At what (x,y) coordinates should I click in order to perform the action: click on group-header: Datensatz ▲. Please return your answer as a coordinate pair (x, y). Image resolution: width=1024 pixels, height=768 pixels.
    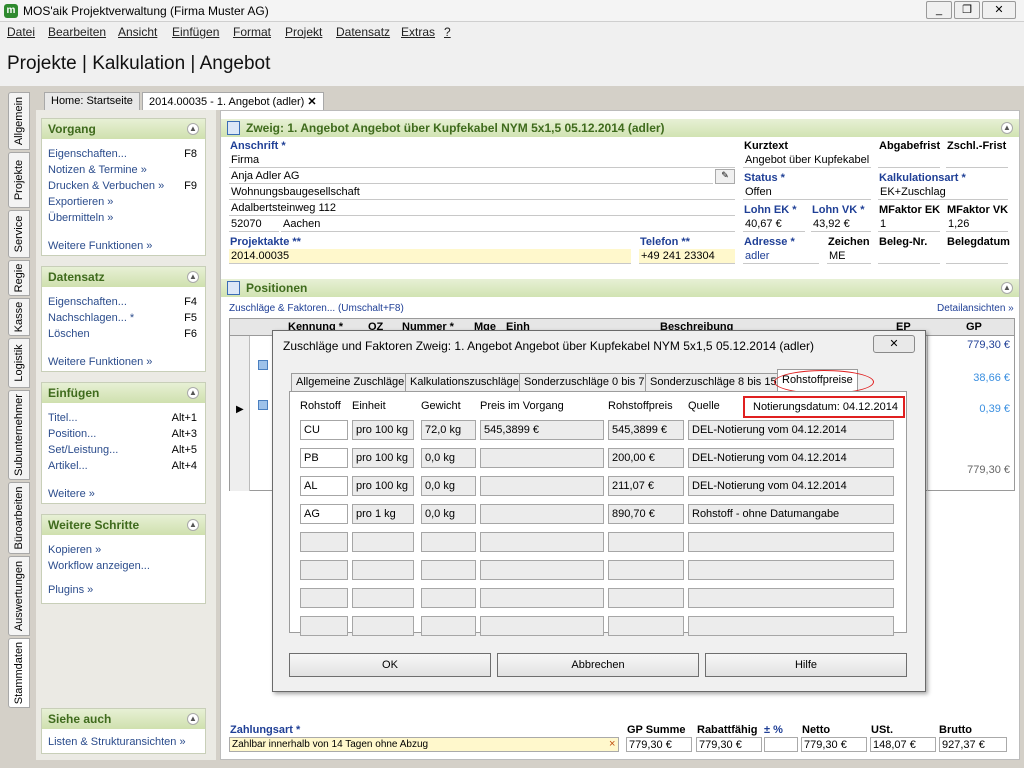
    Looking at the image, I should click on (123, 277).